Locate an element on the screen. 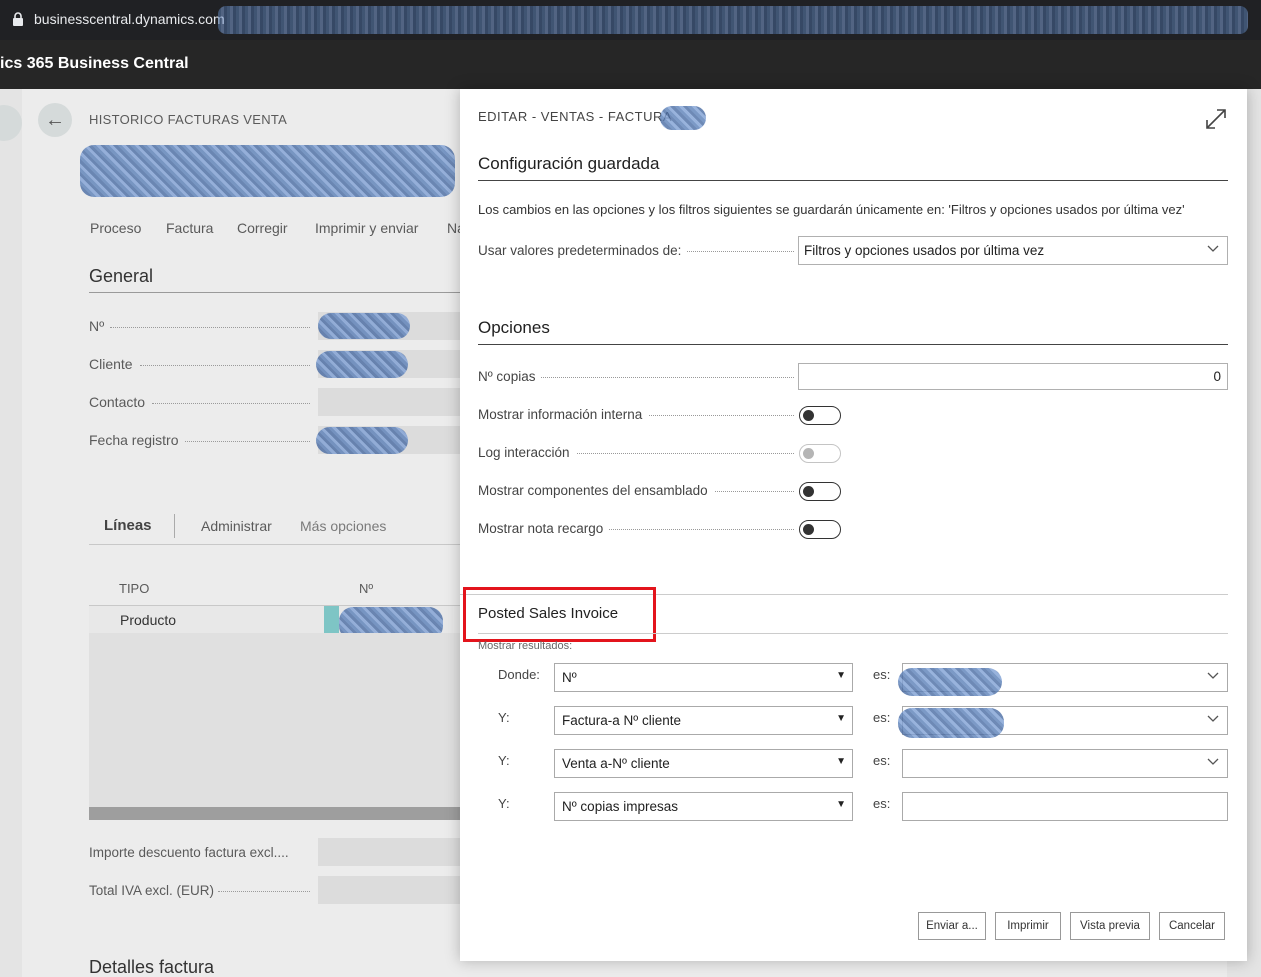 The height and width of the screenshot is (977, 1261). details-heading: Detalles factura is located at coordinates (152, 967).